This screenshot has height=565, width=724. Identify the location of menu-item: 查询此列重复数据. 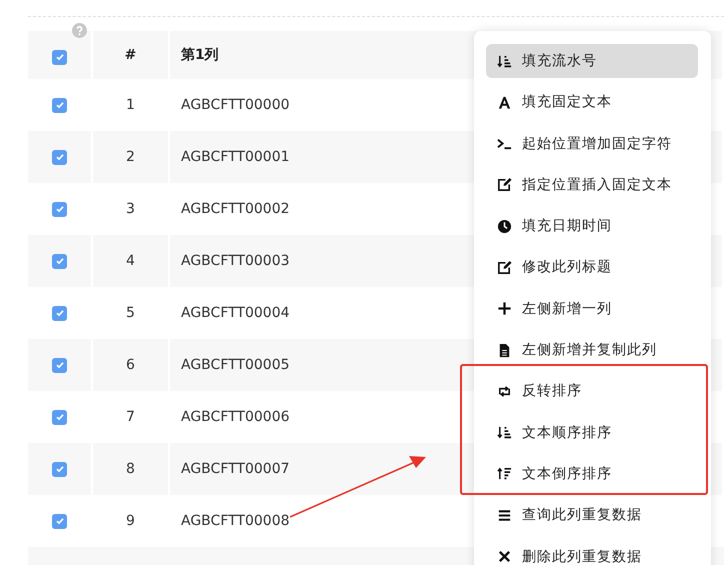
(592, 515).